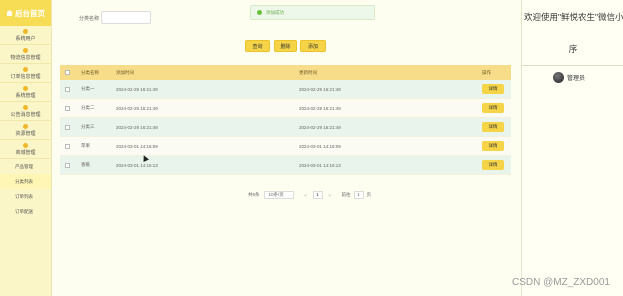 The height and width of the screenshot is (296, 623). Describe the element at coordinates (9, 13) in the screenshot. I see `home-icon` at that location.